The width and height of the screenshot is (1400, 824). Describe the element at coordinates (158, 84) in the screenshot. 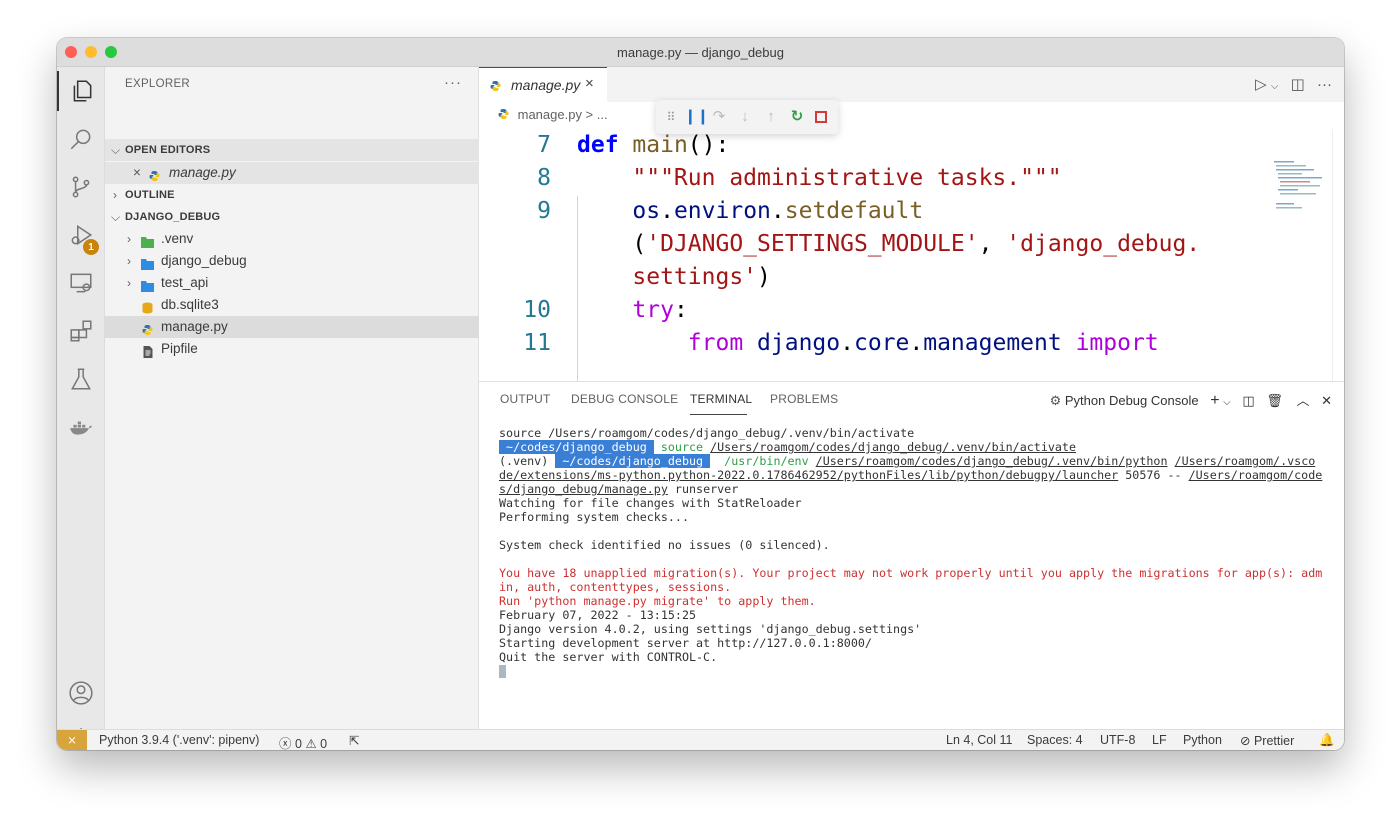

I see `explorer-header: EXPLORER` at that location.